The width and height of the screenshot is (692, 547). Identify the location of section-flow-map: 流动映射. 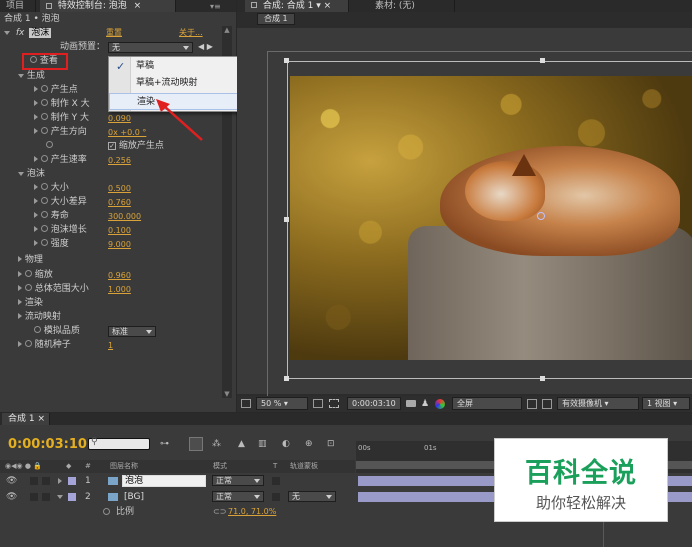
(39, 317).